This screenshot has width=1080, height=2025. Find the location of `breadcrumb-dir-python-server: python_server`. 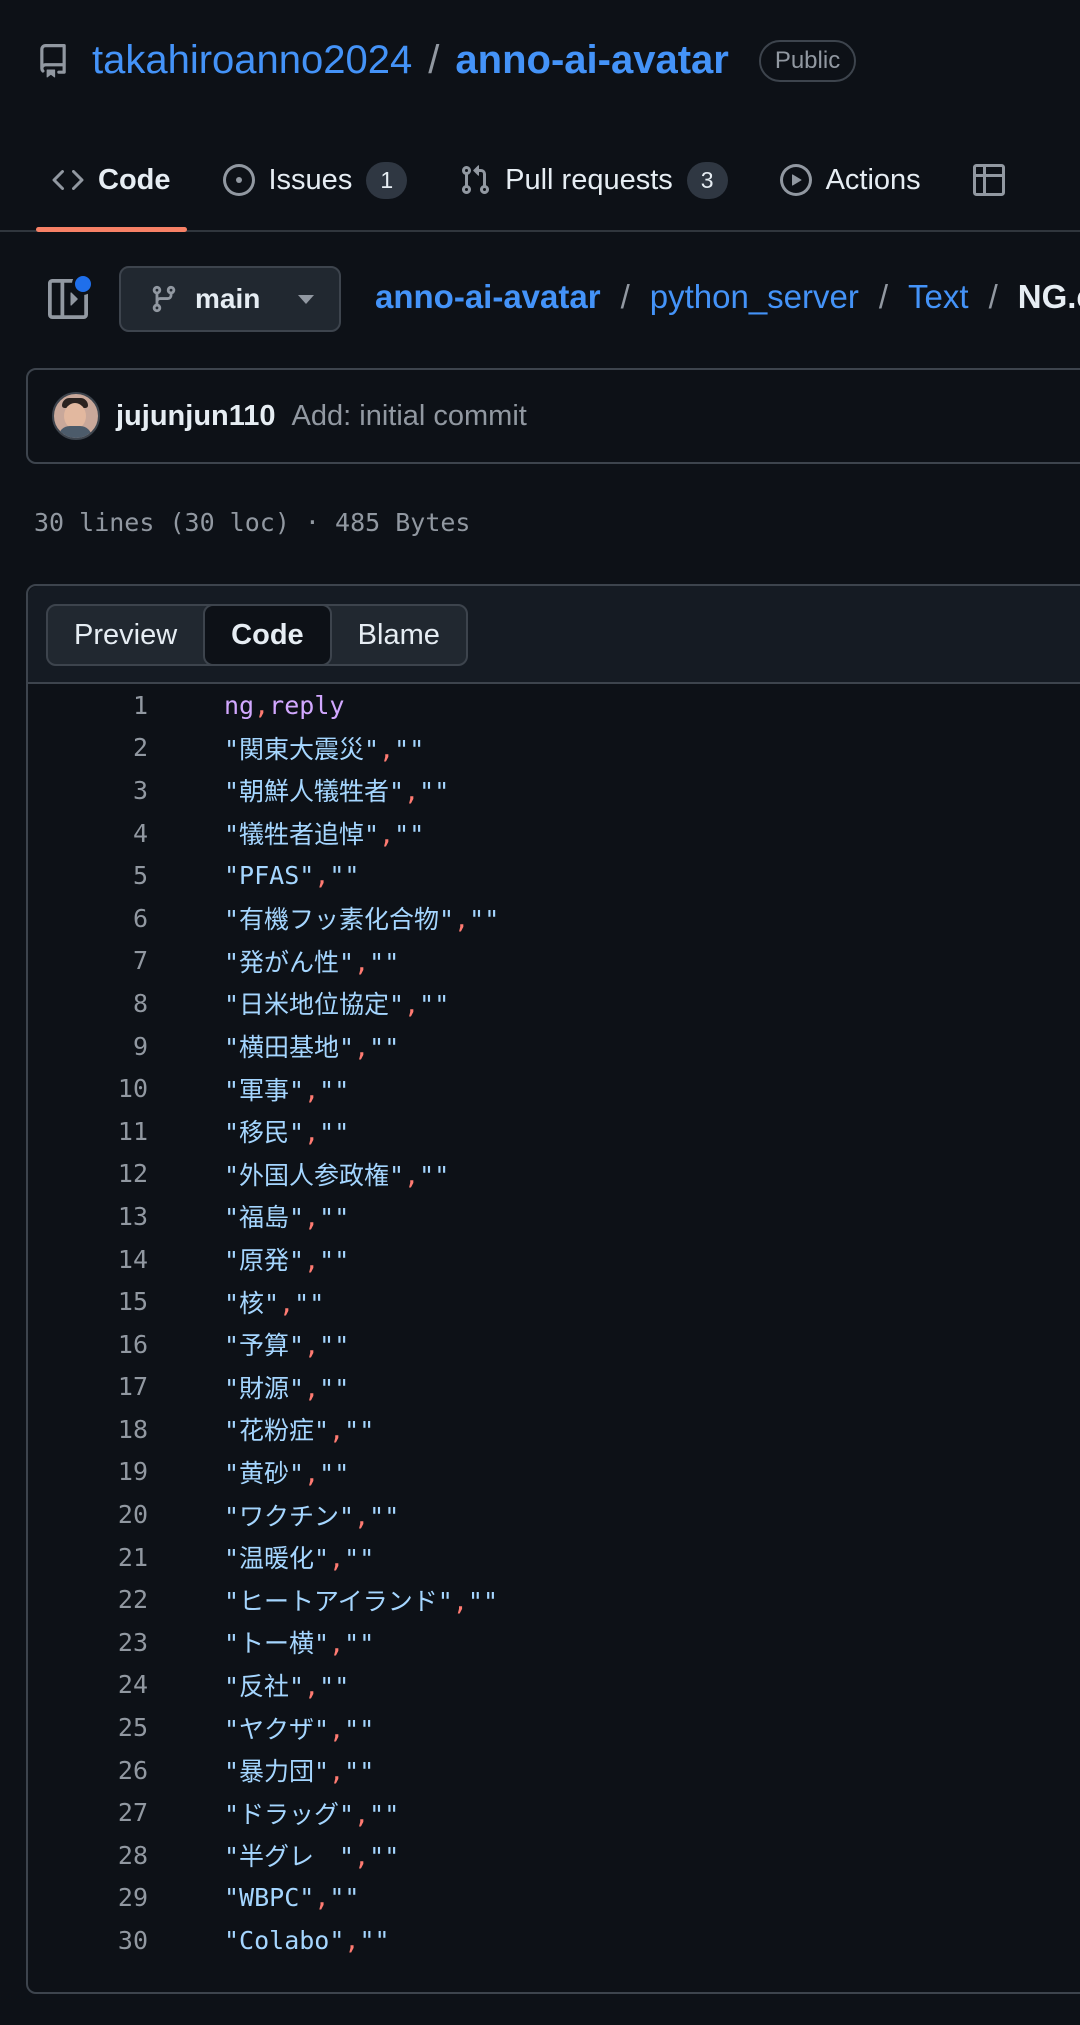

breadcrumb-dir-python-server: python_server is located at coordinates (754, 297).